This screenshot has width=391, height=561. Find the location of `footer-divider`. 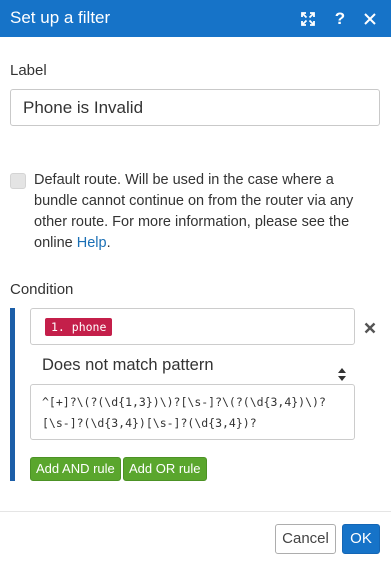

footer-divider is located at coordinates (195, 511).